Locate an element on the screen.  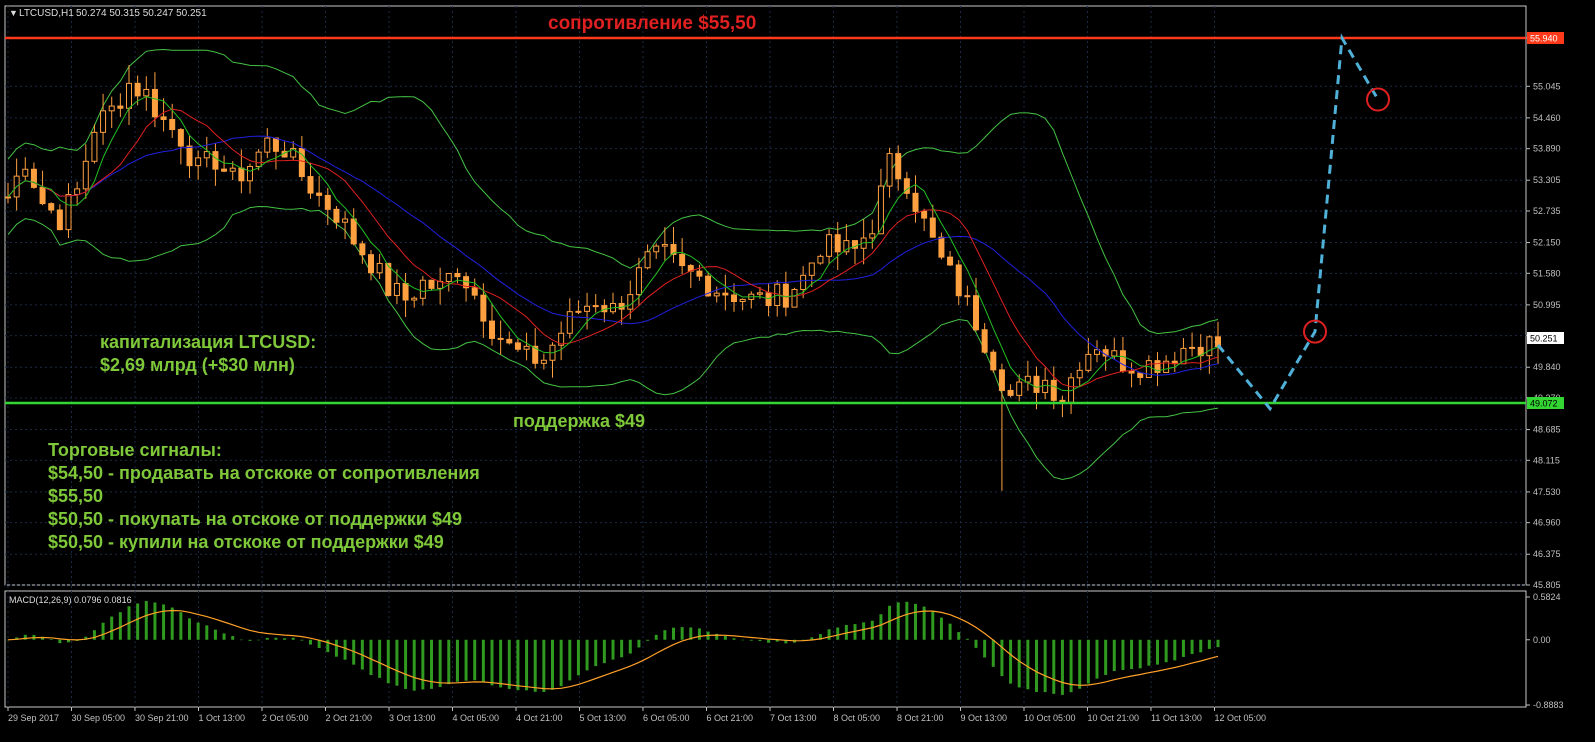
resistance-price-tag: 55.940 is located at coordinates (1545, 38).